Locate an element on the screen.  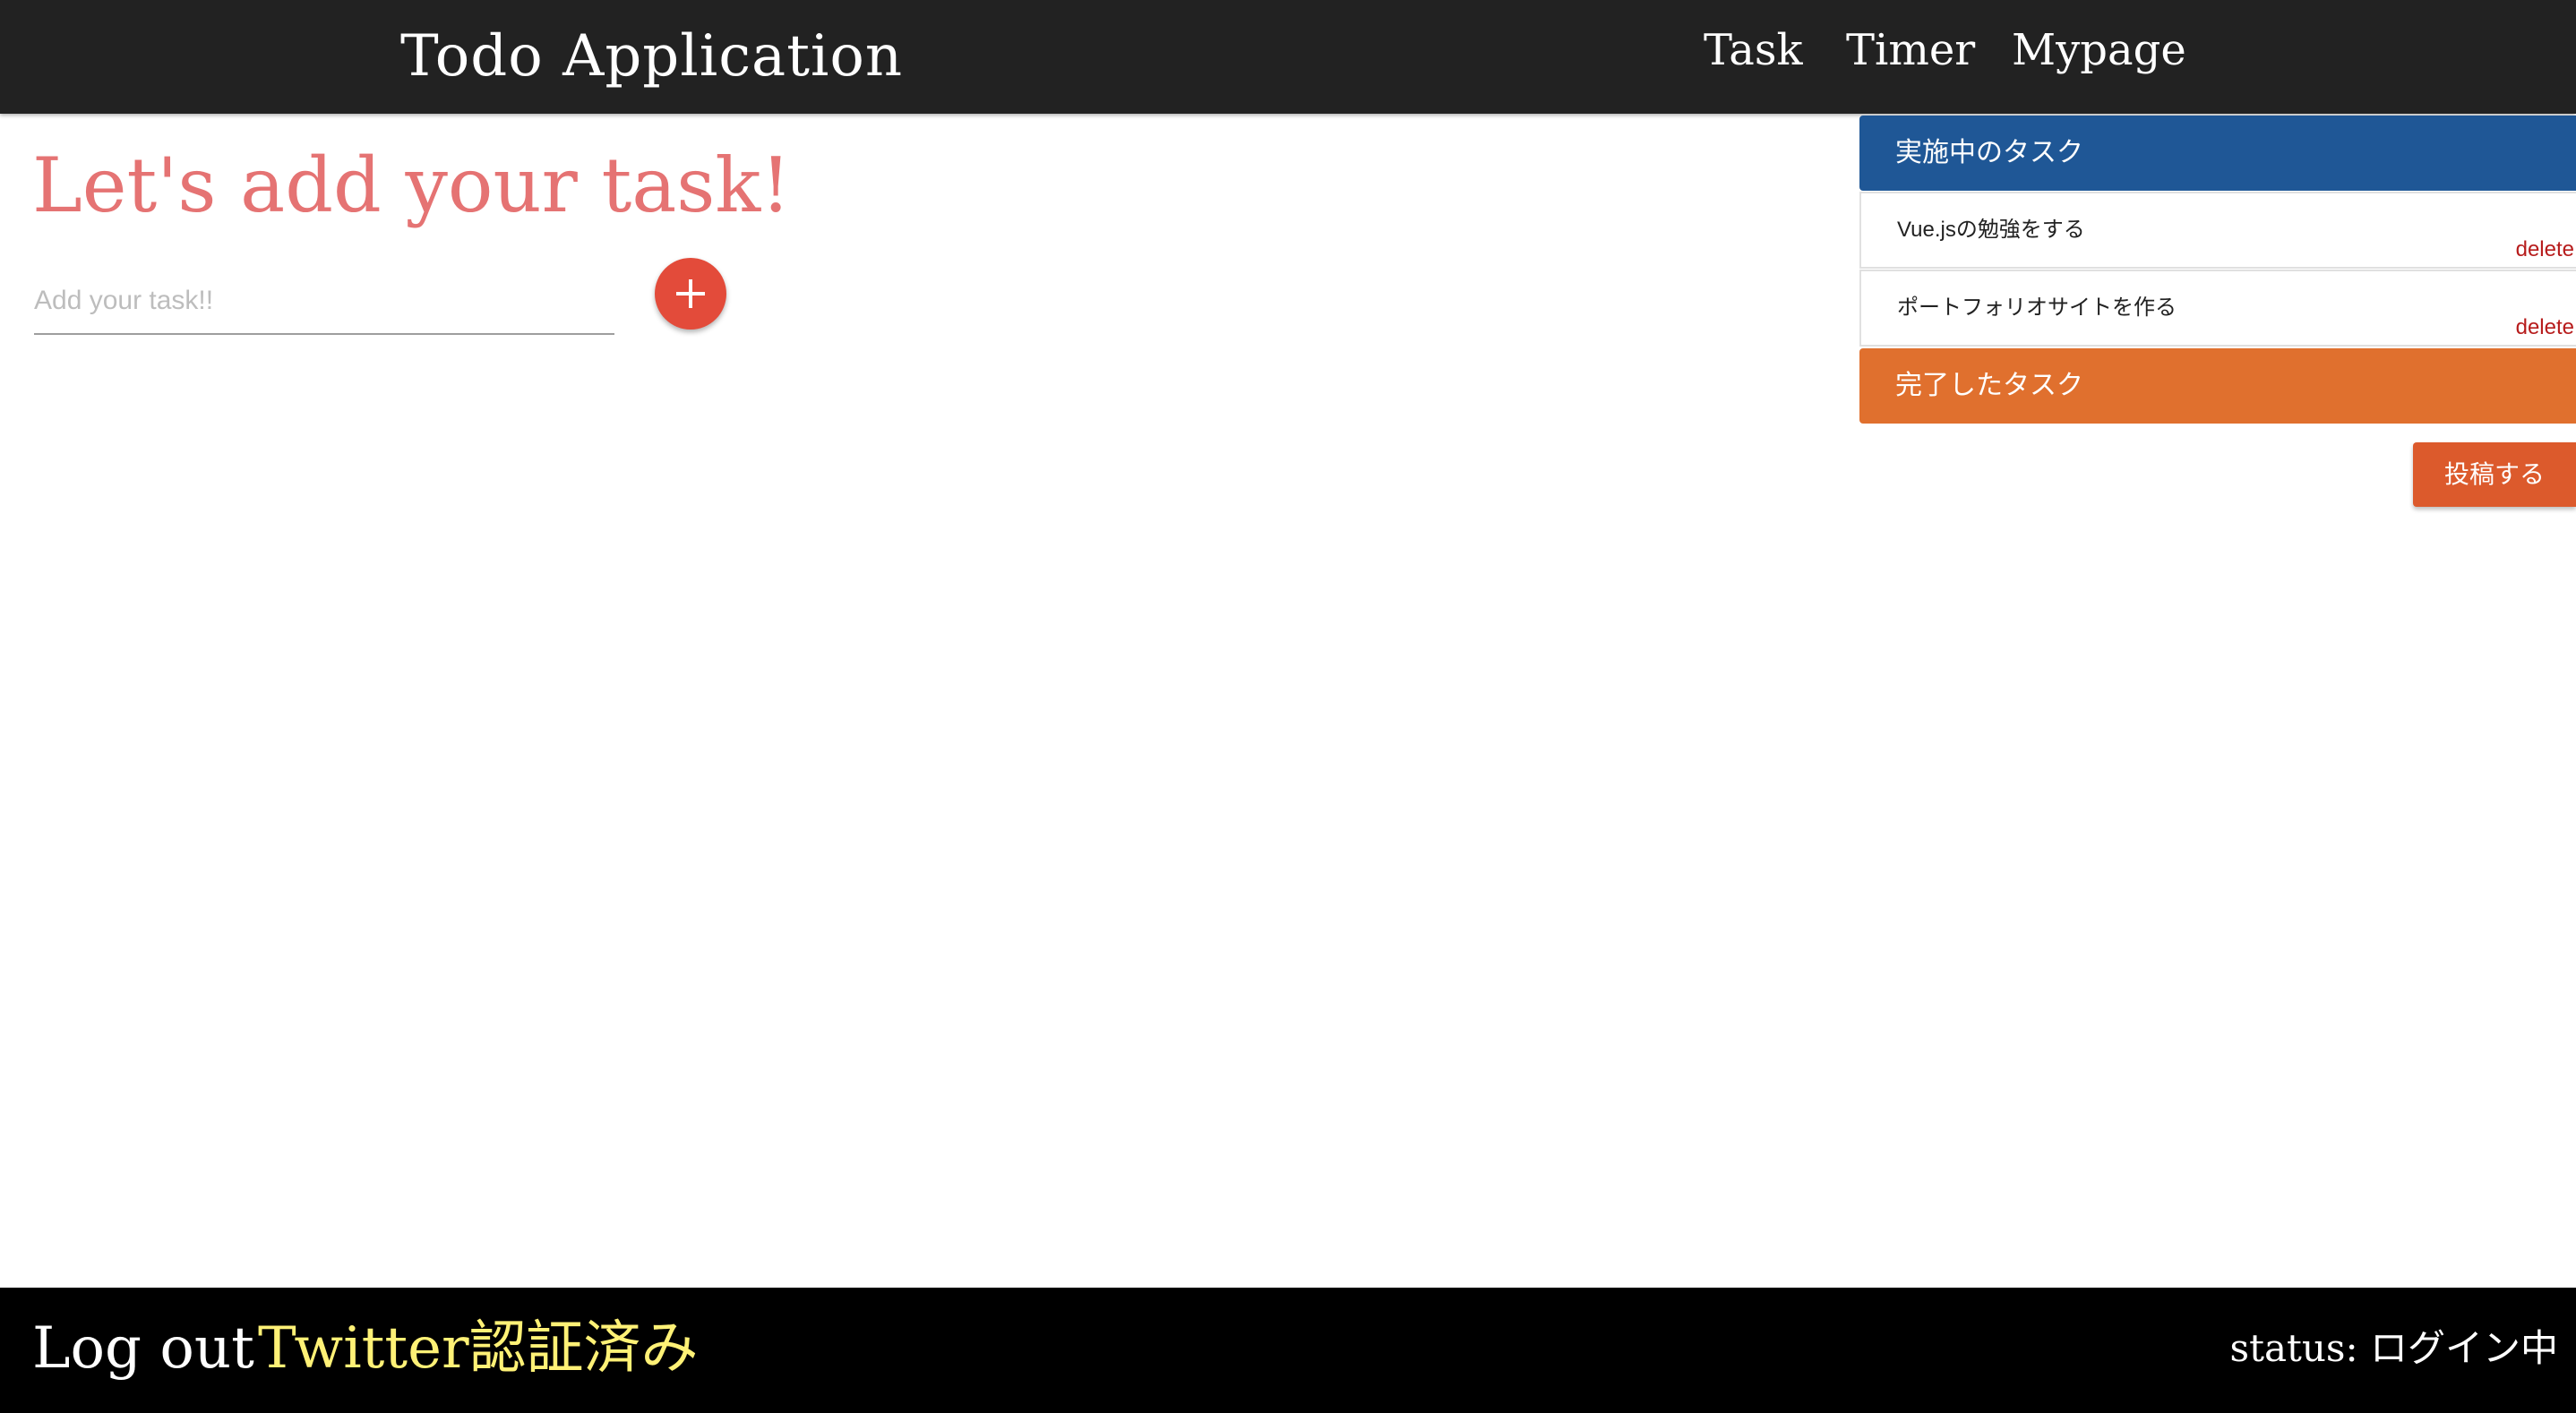
top-navbar: Todo Application Task Timer Mypage is located at coordinates (1288, 57).